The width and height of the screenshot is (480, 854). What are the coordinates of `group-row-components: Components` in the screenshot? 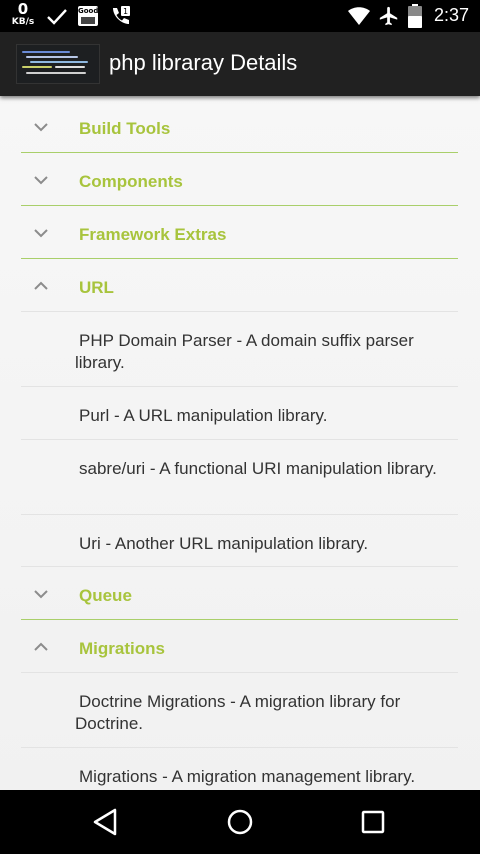 It's located at (239, 179).